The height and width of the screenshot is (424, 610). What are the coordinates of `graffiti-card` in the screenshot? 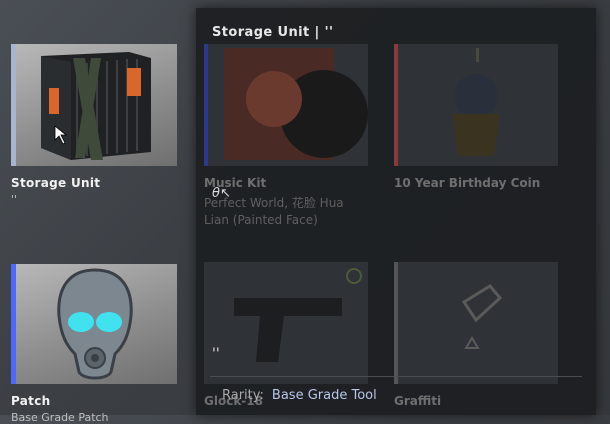 It's located at (476, 323).